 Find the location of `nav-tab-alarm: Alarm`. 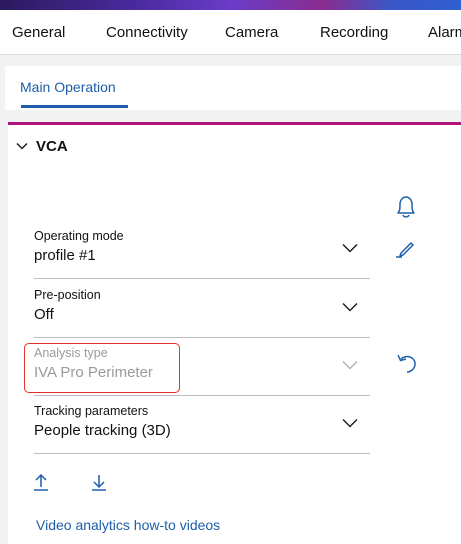

nav-tab-alarm: Alarm is located at coordinates (444, 32).